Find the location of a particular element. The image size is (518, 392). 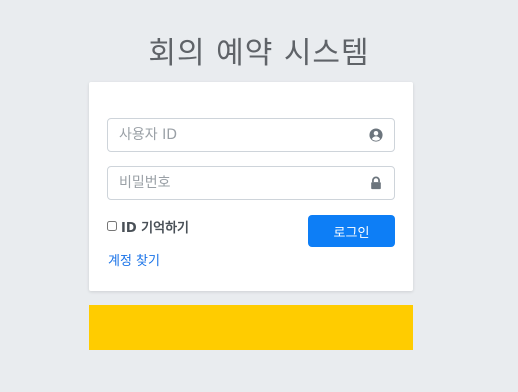

remember-id-checkbox is located at coordinates (112, 226).